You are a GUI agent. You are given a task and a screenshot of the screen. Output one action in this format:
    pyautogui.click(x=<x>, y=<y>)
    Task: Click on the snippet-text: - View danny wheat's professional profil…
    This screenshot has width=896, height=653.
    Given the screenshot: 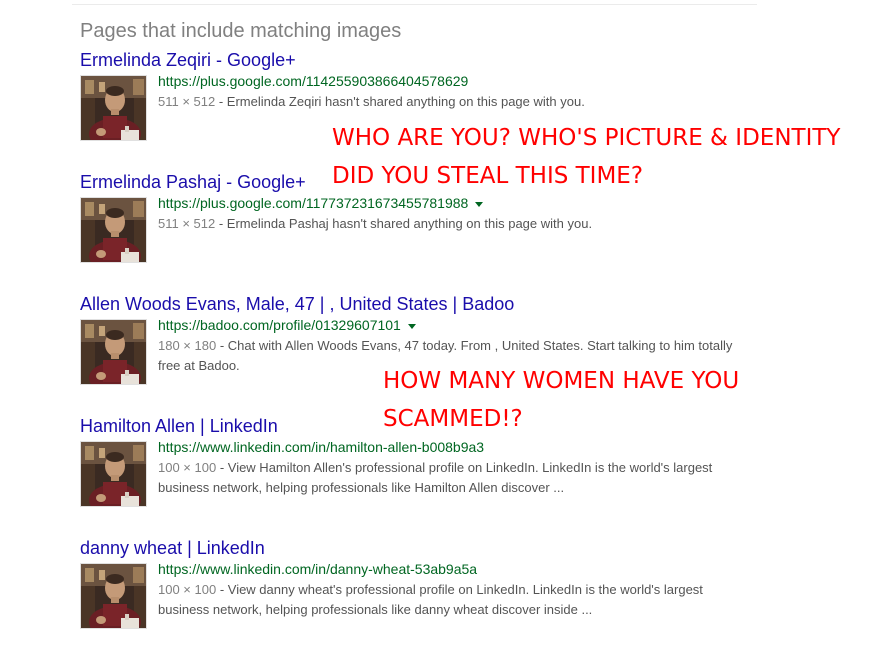 What is the action you would take?
    pyautogui.click(x=430, y=599)
    